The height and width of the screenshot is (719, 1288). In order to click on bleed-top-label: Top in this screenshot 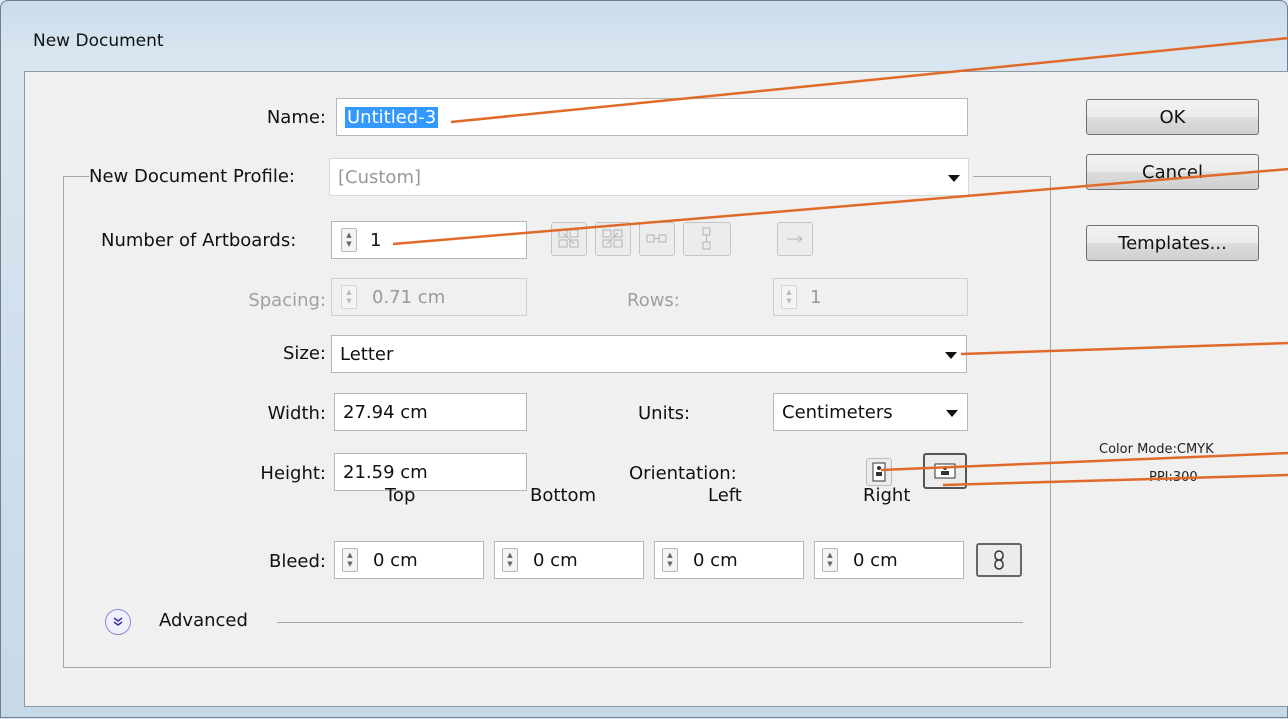, I will do `click(400, 495)`.